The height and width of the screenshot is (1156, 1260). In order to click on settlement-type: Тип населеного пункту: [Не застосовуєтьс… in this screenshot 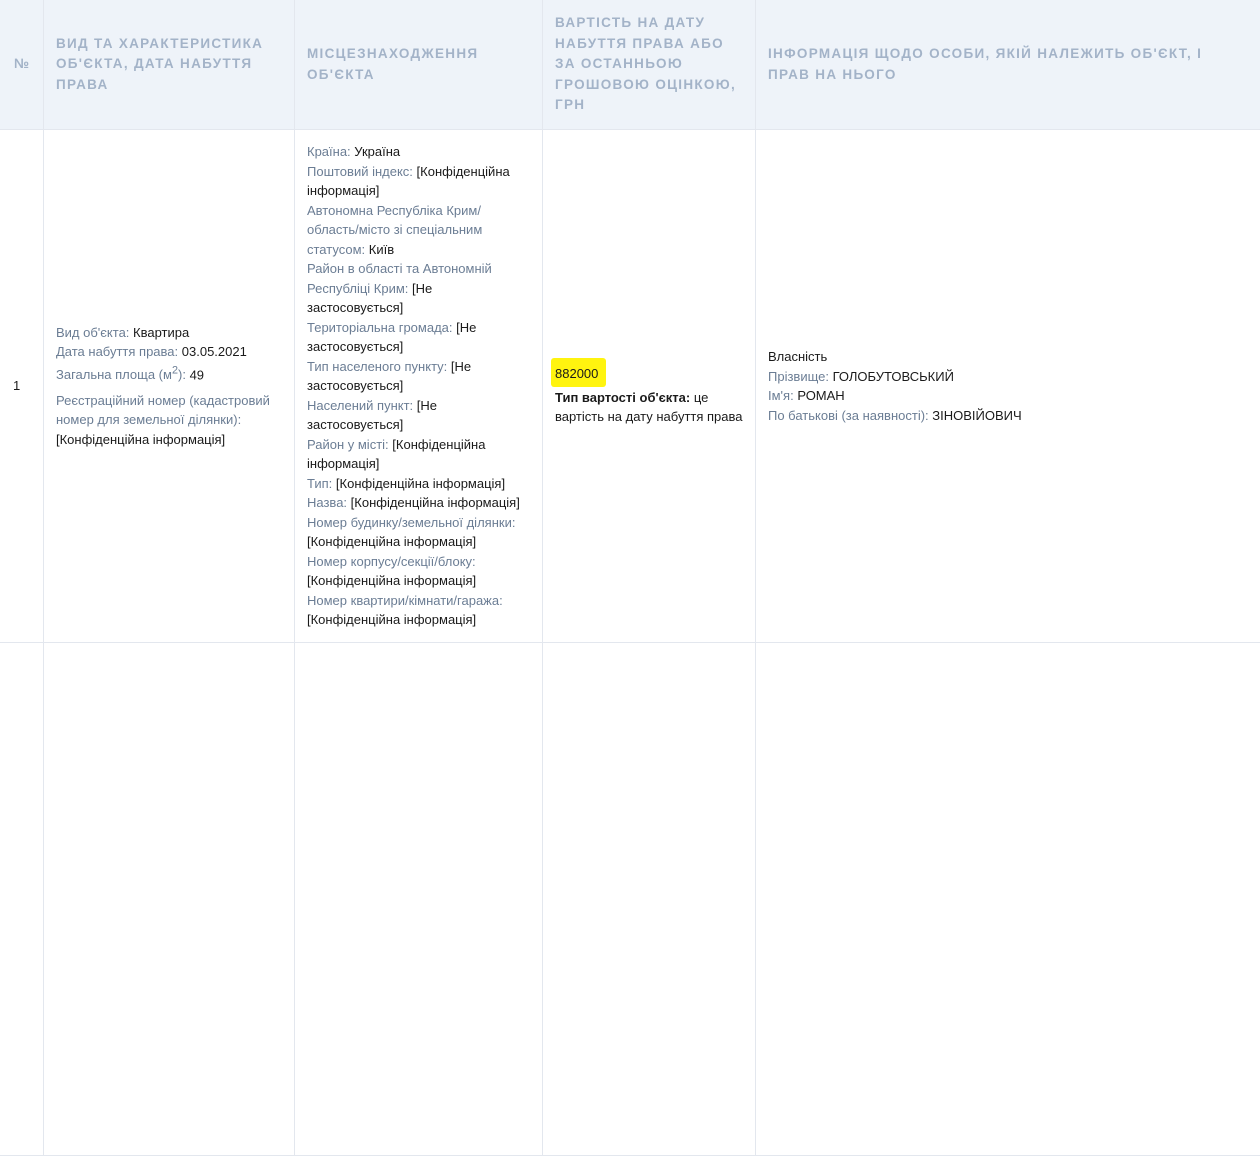, I will do `click(418, 376)`.